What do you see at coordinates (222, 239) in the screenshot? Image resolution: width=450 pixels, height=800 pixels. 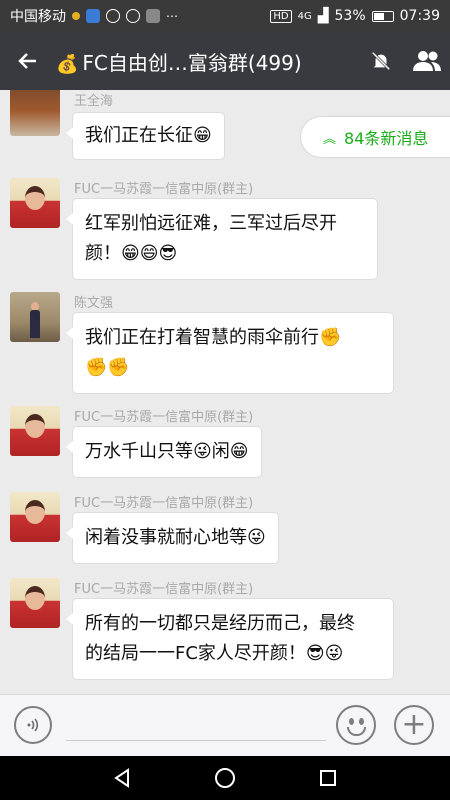 I see `message-bubble: 红军别怕远征难，三军过后尽开 颜！😁😄😎` at bounding box center [222, 239].